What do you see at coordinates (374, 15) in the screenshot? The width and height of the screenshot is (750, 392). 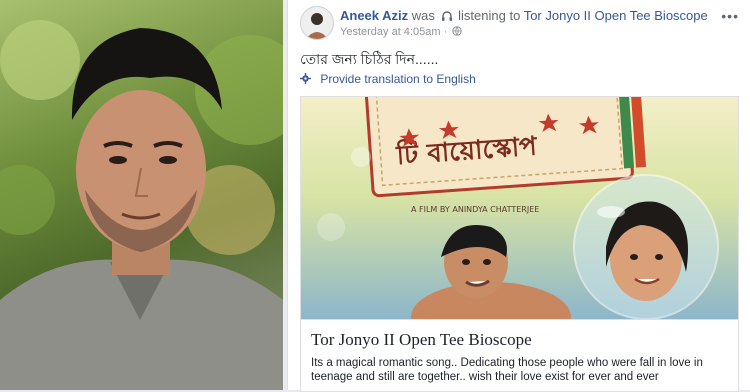 I see `author-name: Aneek Aziz` at bounding box center [374, 15].